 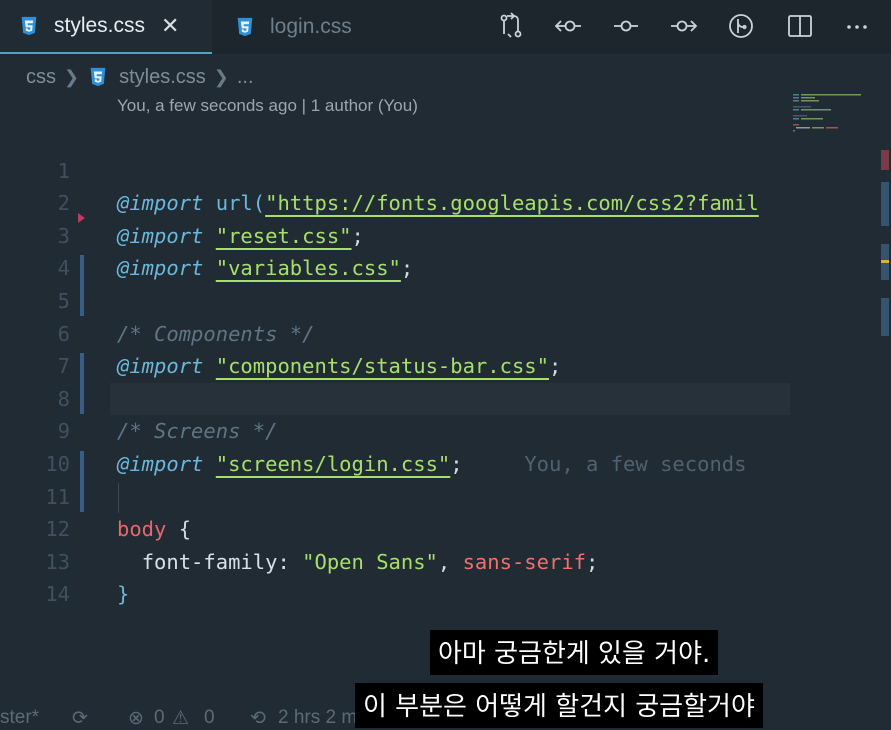 I want to click on code-line: 2 @import "reset.css";, so click(x=395, y=201).